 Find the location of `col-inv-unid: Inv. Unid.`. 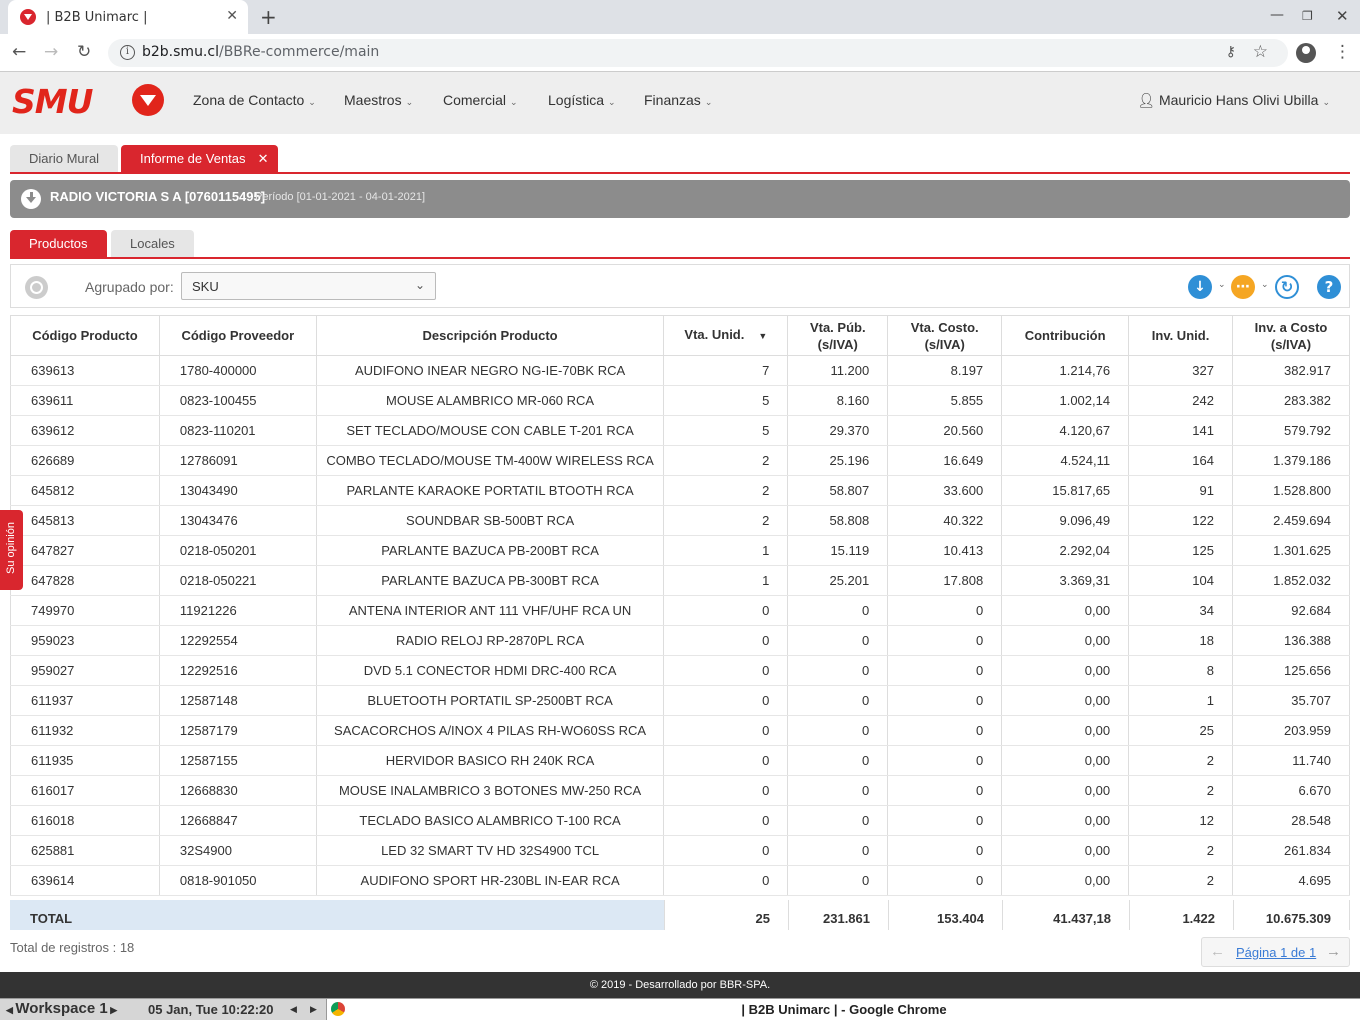

col-inv-unid: Inv. Unid. is located at coordinates (1180, 335).